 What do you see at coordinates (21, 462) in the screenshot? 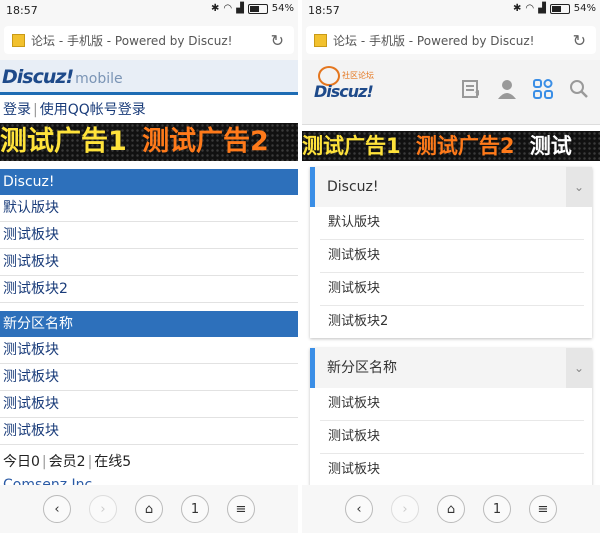
I see `stat-today: 今日0` at bounding box center [21, 462].